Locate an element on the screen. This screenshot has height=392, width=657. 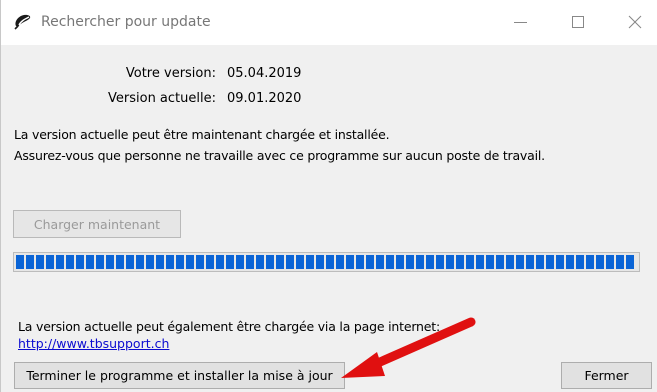
load-now-button: Charger maintenant is located at coordinates (97, 224).